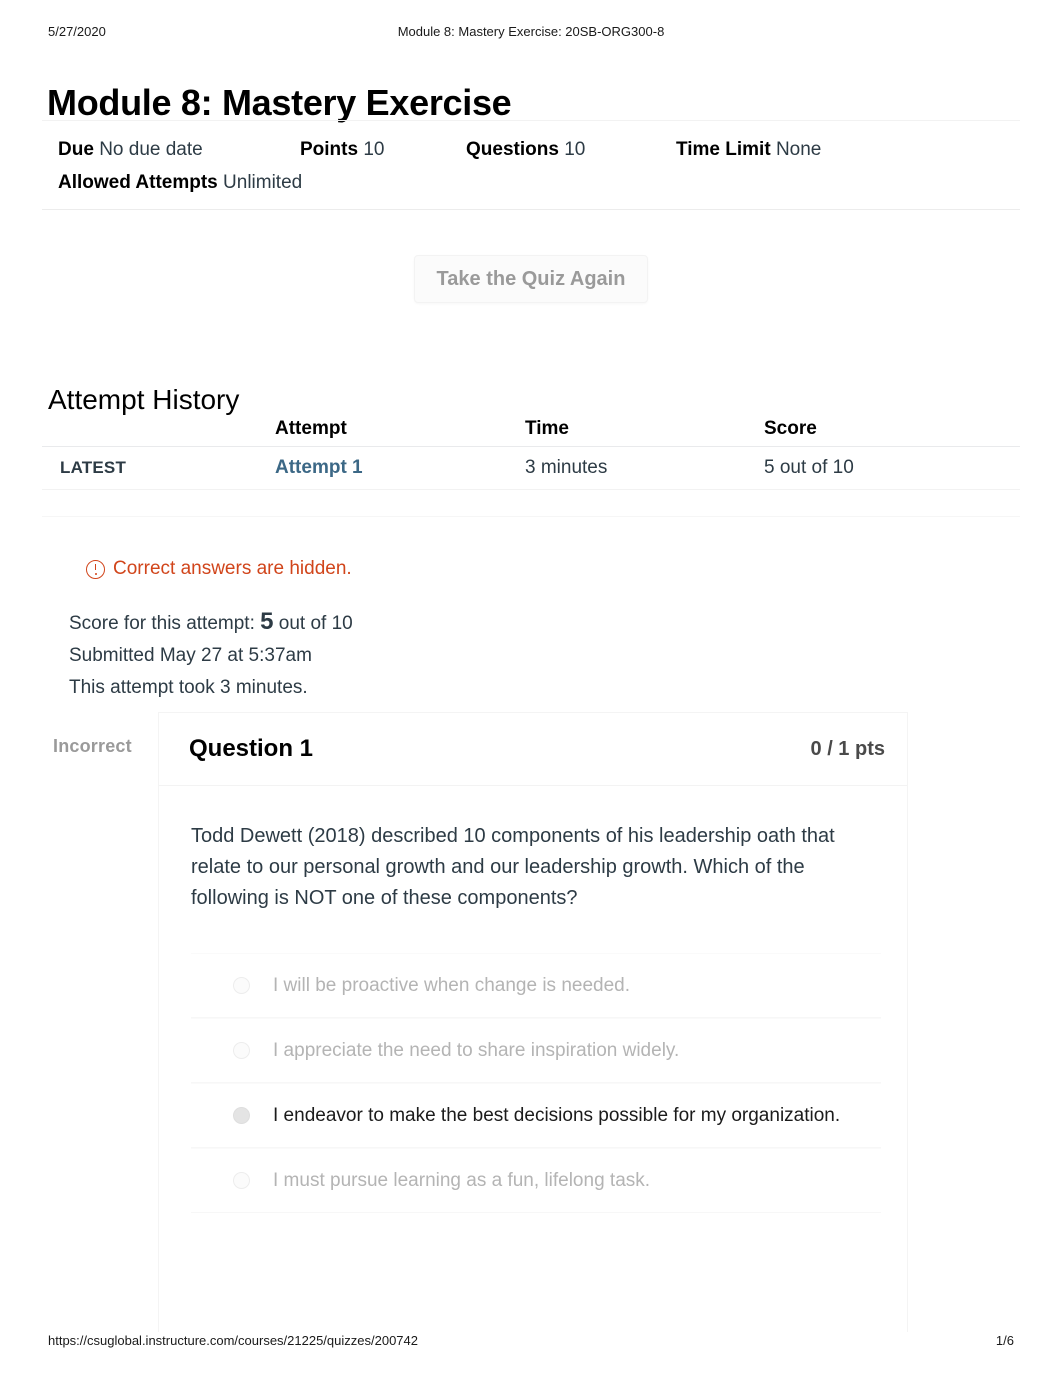  Describe the element at coordinates (188, 687) in the screenshot. I see `attempt-duration-line: This attempt took 3 minutes.` at that location.